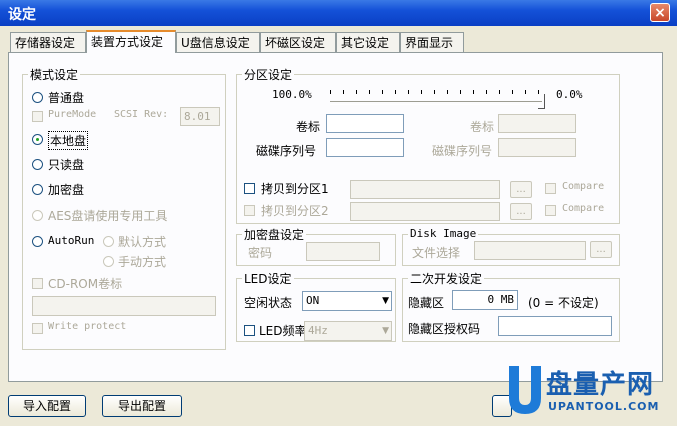  What do you see at coordinates (569, 94) in the screenshot?
I see `partition-right-pct: 0.0%` at bounding box center [569, 94].